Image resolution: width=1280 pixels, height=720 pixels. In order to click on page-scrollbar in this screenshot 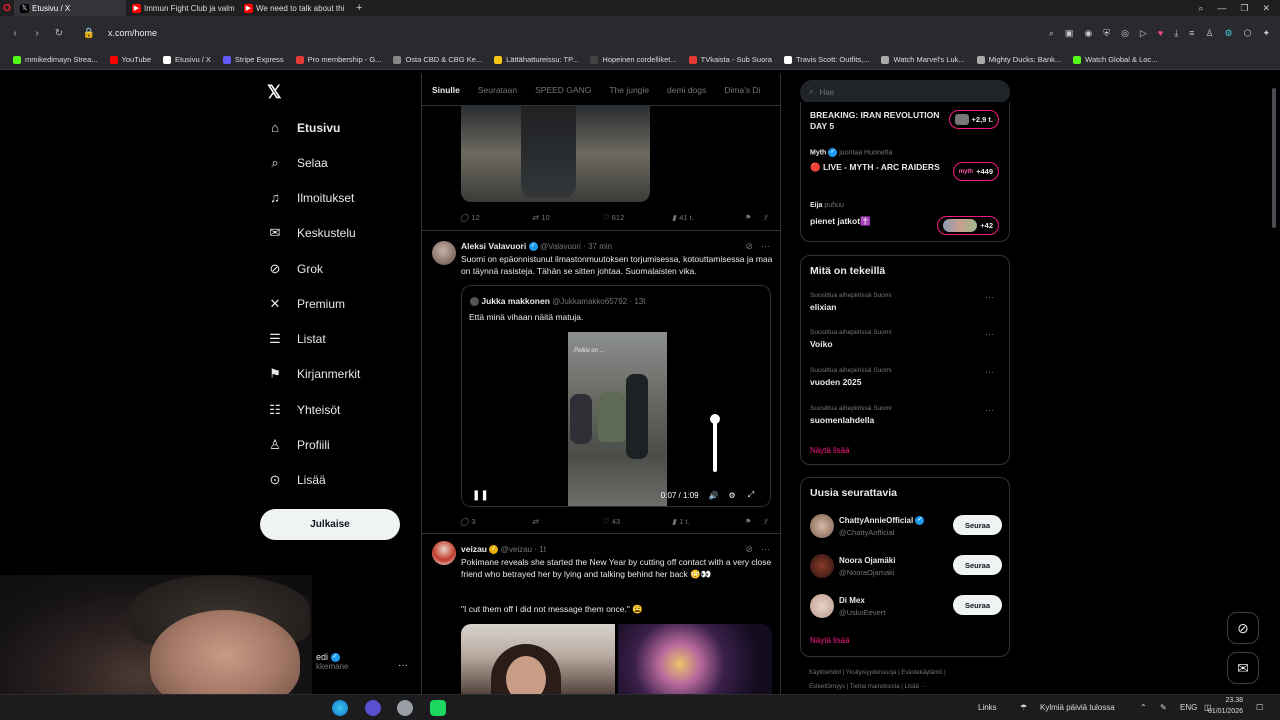, I will do `click(1274, 384)`.